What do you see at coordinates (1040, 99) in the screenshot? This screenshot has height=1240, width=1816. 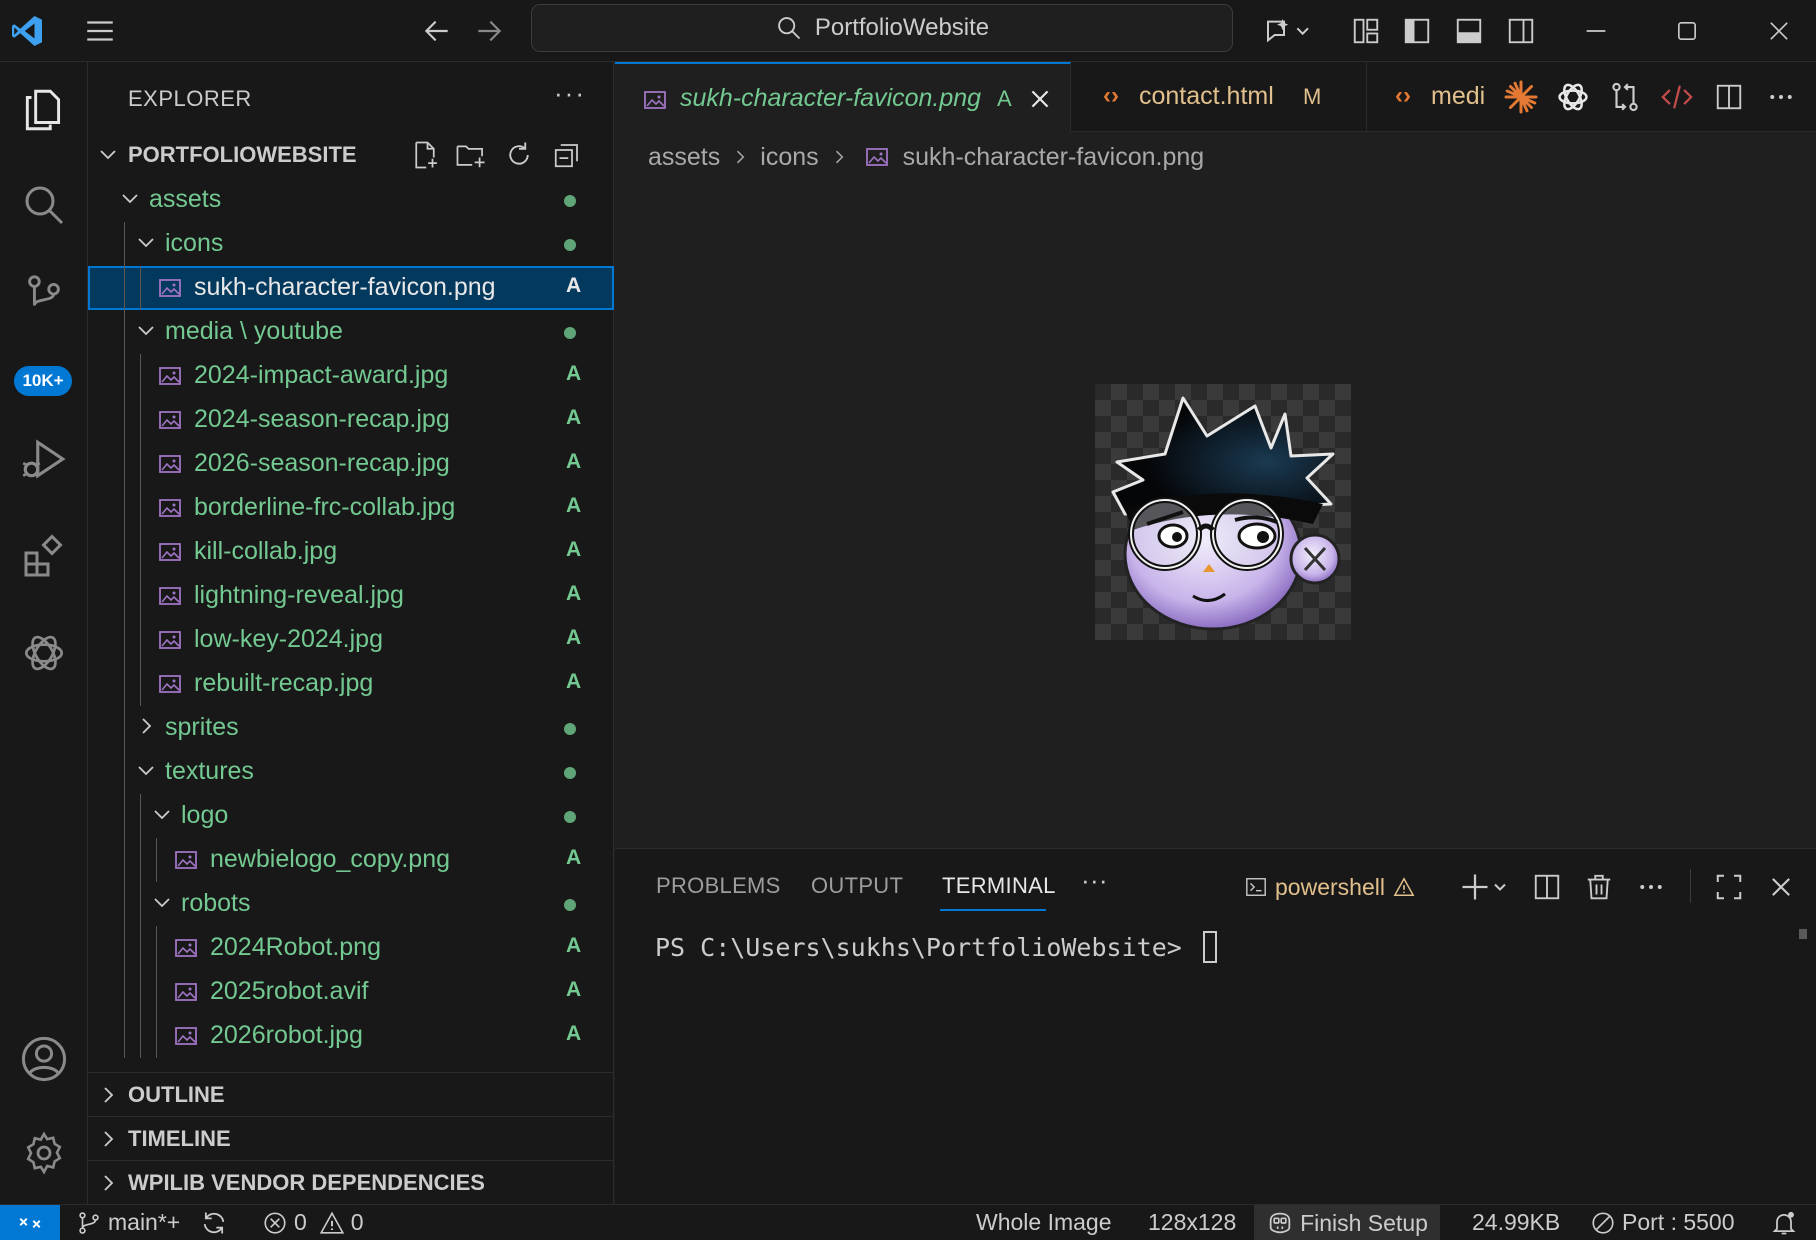 I see `close-tab-icon` at bounding box center [1040, 99].